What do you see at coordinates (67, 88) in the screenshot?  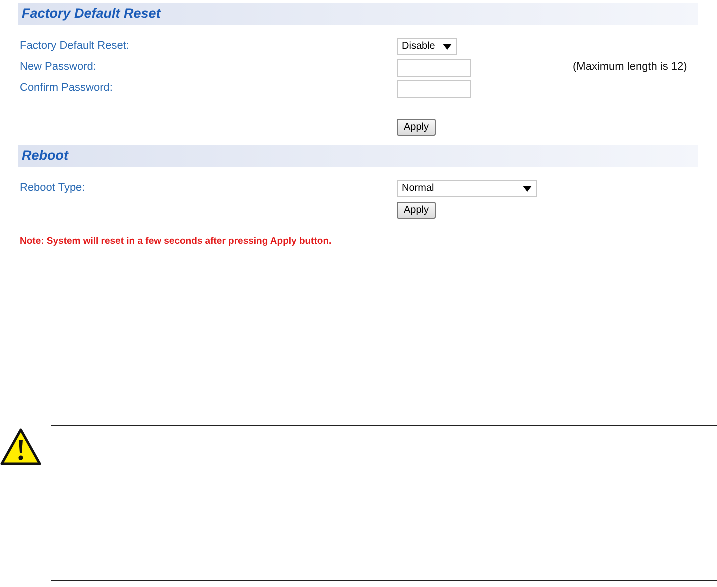 I see `field-label: Confirm Password:` at bounding box center [67, 88].